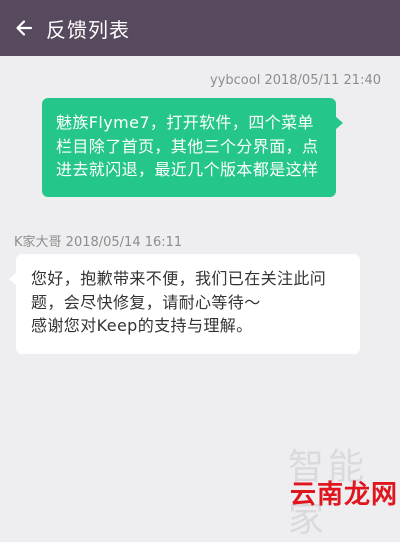 Image resolution: width=400 pixels, height=542 pixels. What do you see at coordinates (124, 242) in the screenshot?
I see `message-timestamp: 2018/05/14 16:11` at bounding box center [124, 242].